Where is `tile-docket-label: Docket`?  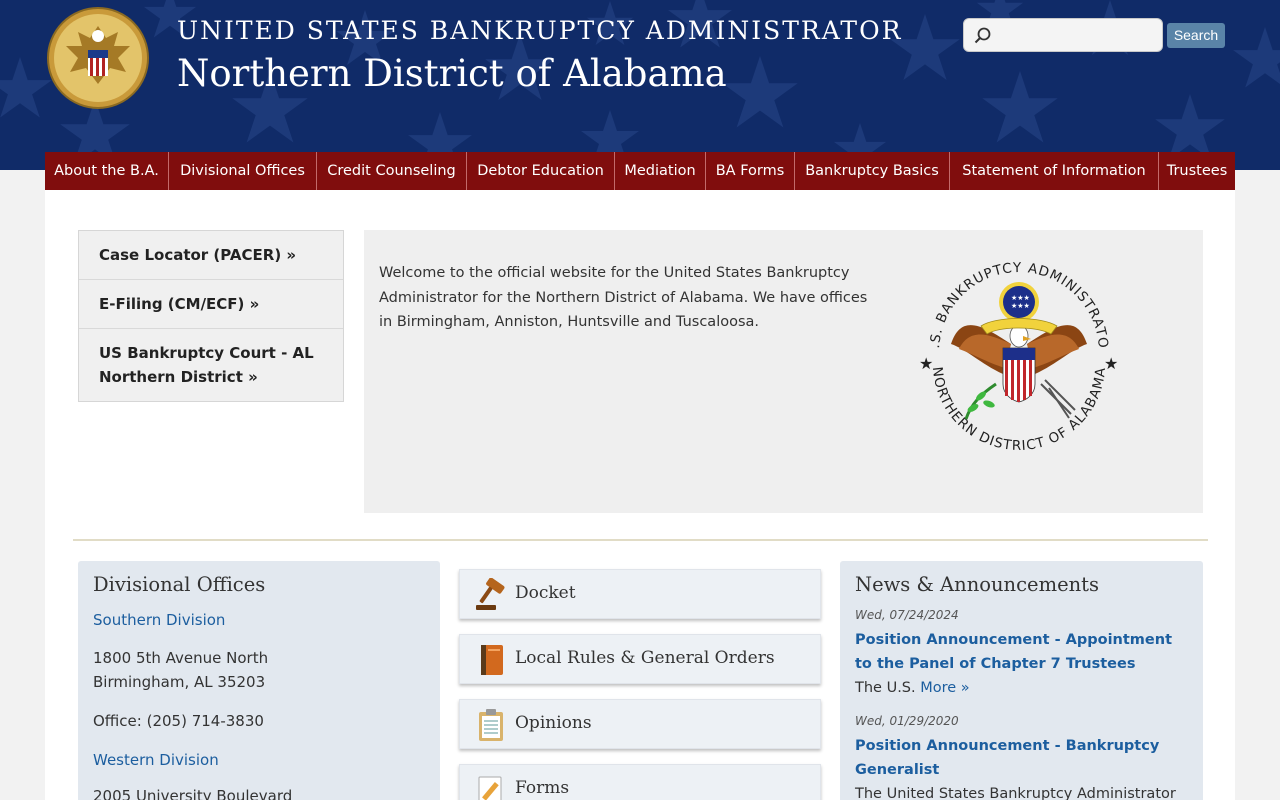
tile-docket-label: Docket is located at coordinates (545, 593).